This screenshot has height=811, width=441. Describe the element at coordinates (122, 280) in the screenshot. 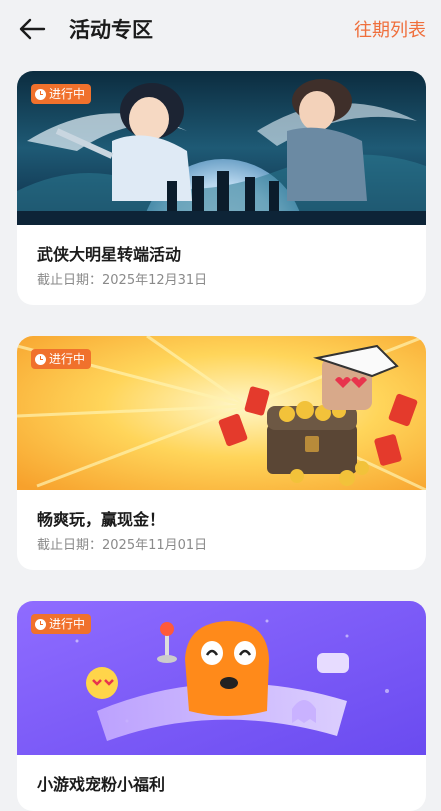

I see `activity-deadline: 截止日期：2025年12月31日` at that location.